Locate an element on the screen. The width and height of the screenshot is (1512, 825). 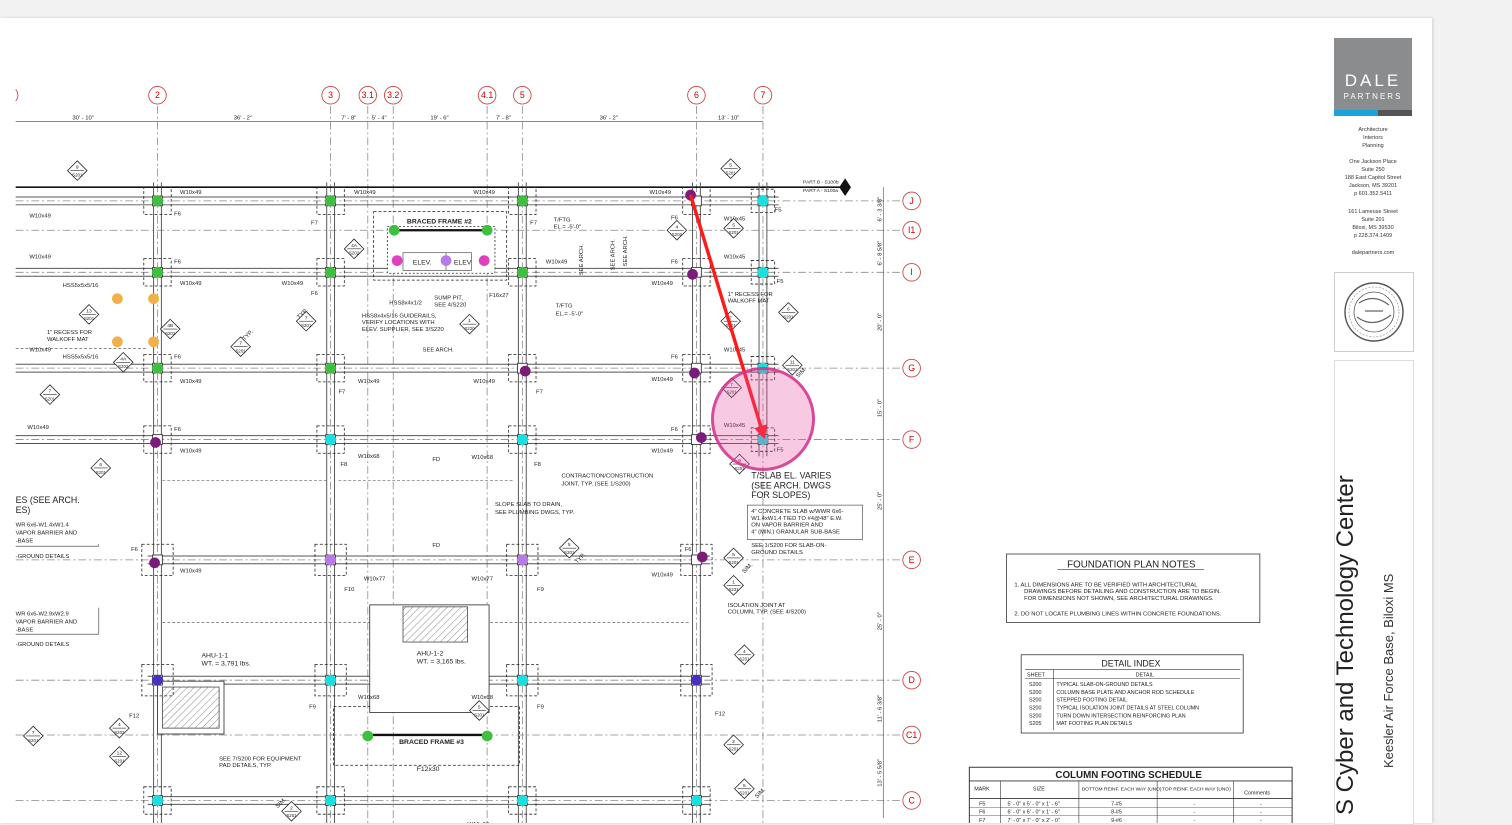
project-title: S Cyber and Technology Center is located at coordinates (1345, 645).